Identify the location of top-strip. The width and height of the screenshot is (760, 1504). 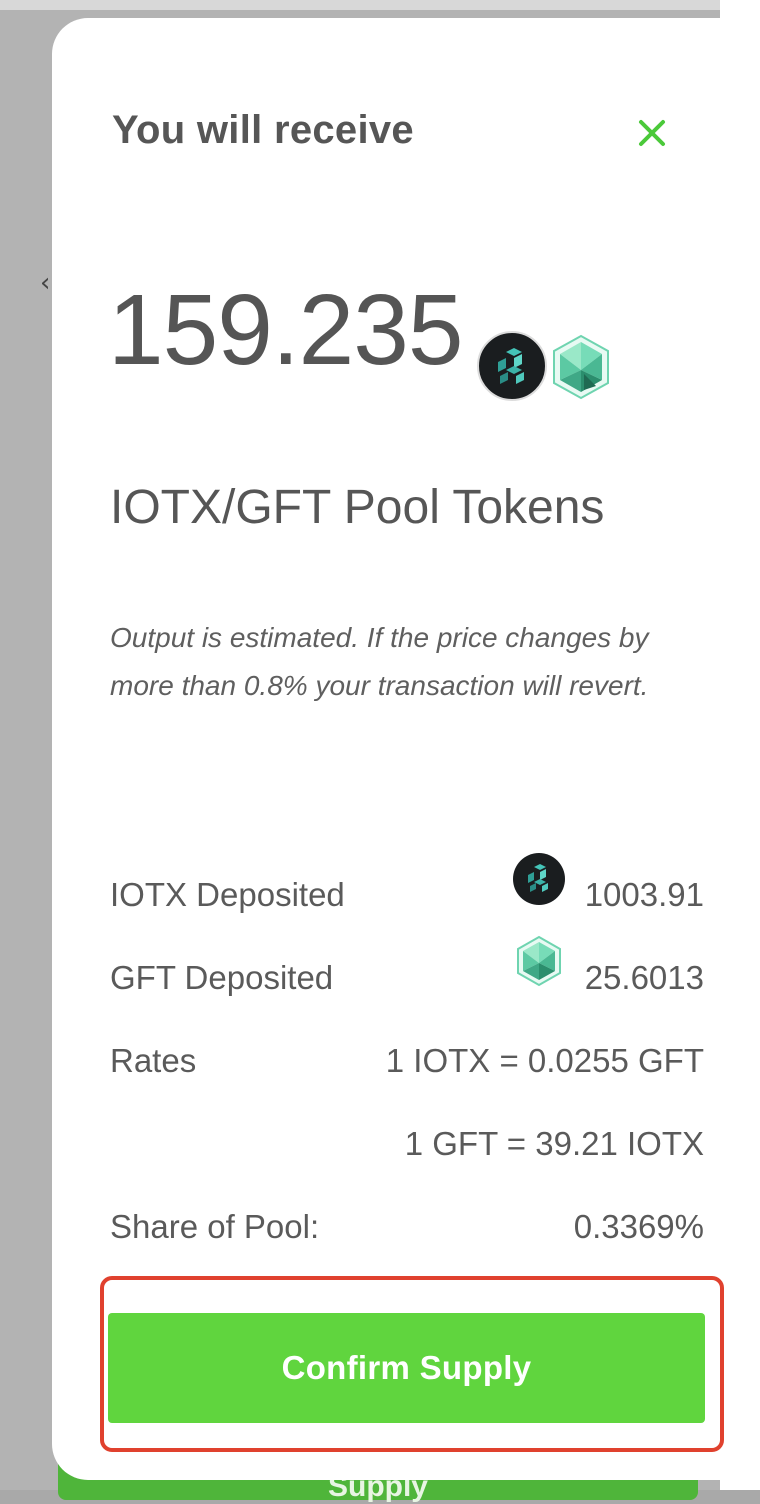
(380, 5).